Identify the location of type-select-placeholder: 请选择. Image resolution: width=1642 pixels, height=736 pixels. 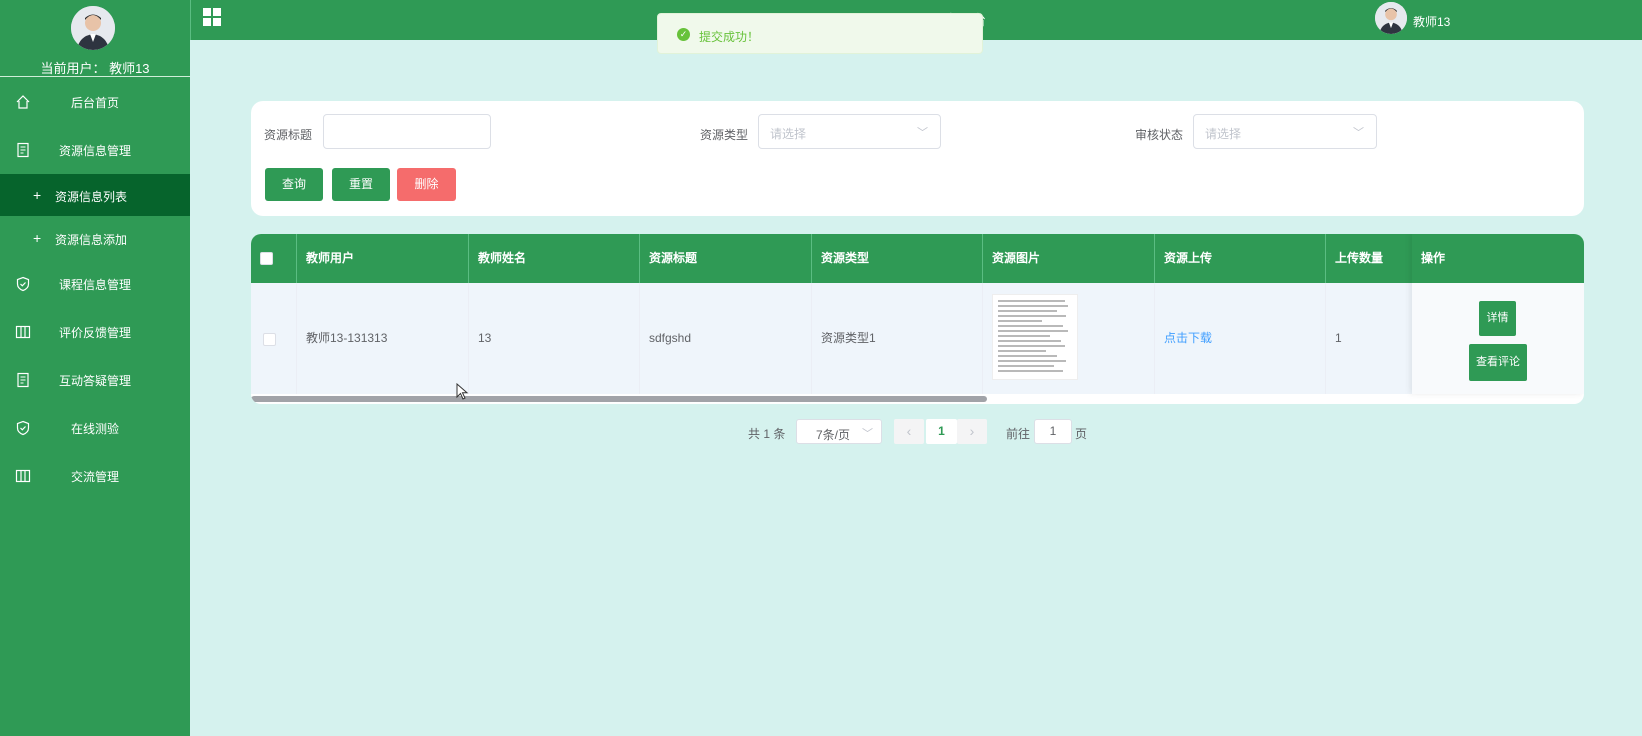
(788, 134).